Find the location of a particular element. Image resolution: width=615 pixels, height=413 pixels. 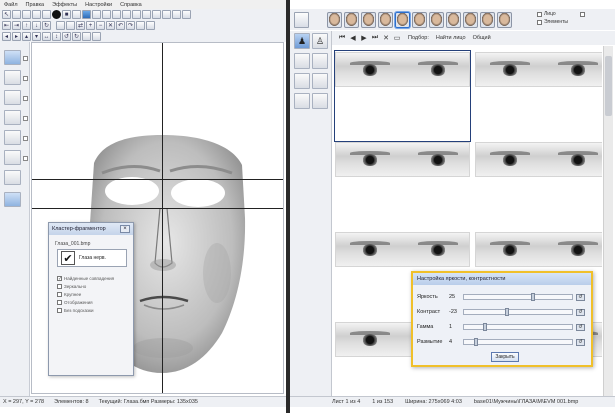

nose-category-icon is located at coordinates (320, 101).